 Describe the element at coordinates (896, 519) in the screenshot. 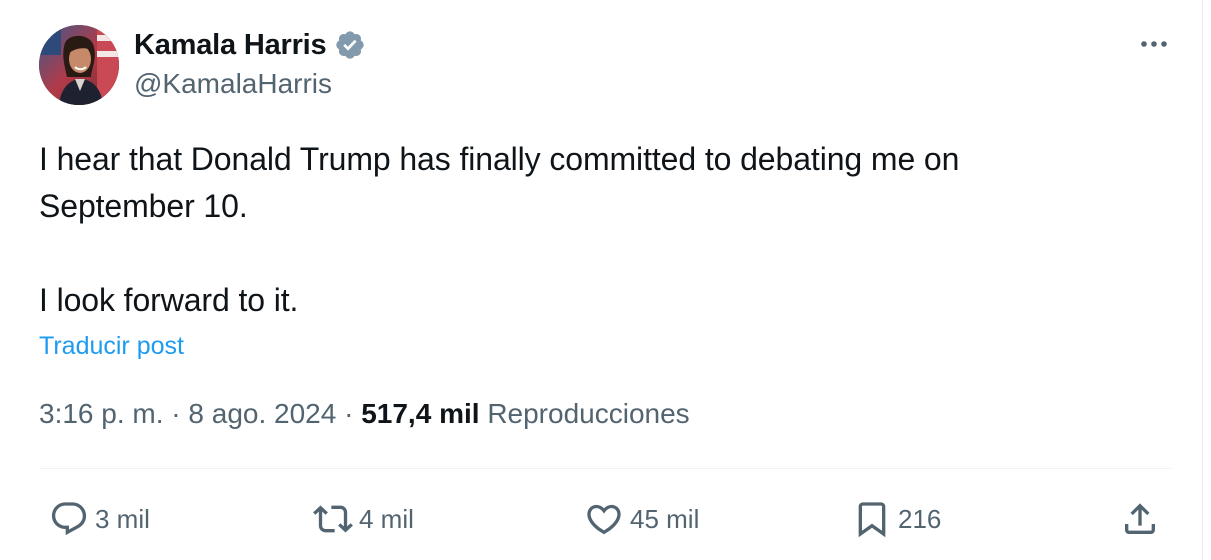

I see `bookmark-button: 216` at that location.